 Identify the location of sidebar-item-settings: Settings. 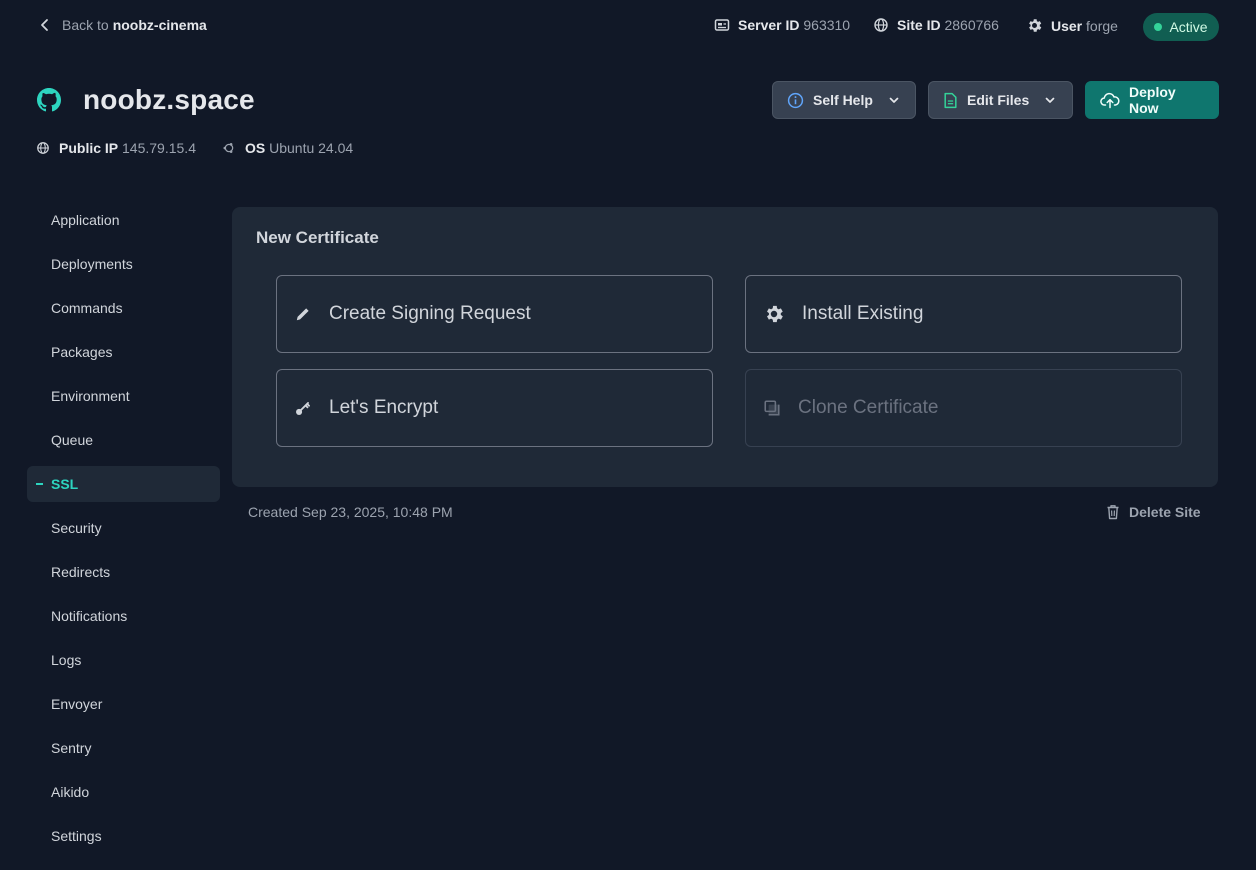
(123, 836).